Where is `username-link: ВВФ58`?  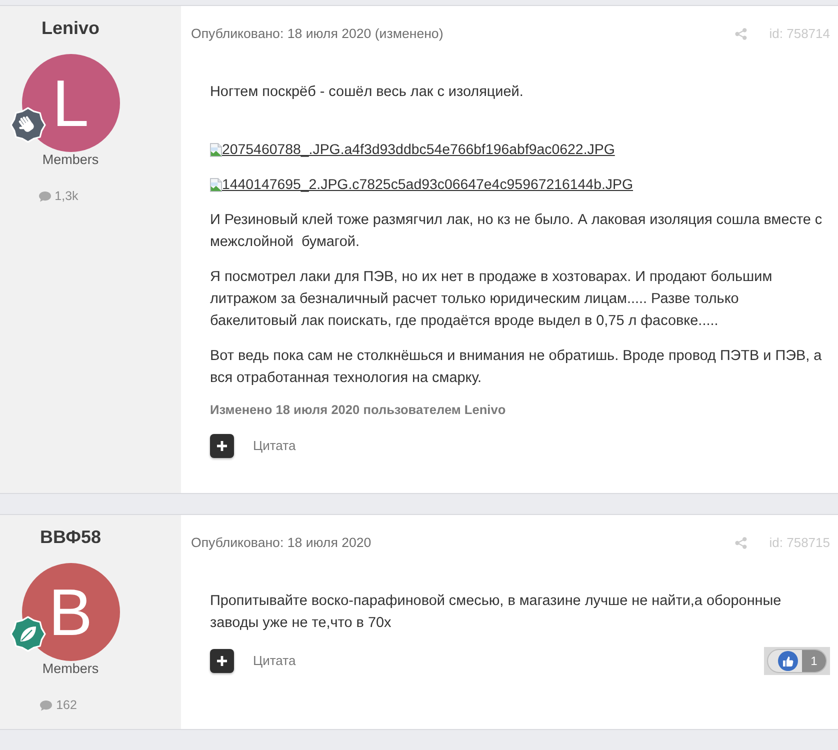 username-link: ВВФ58 is located at coordinates (70, 537).